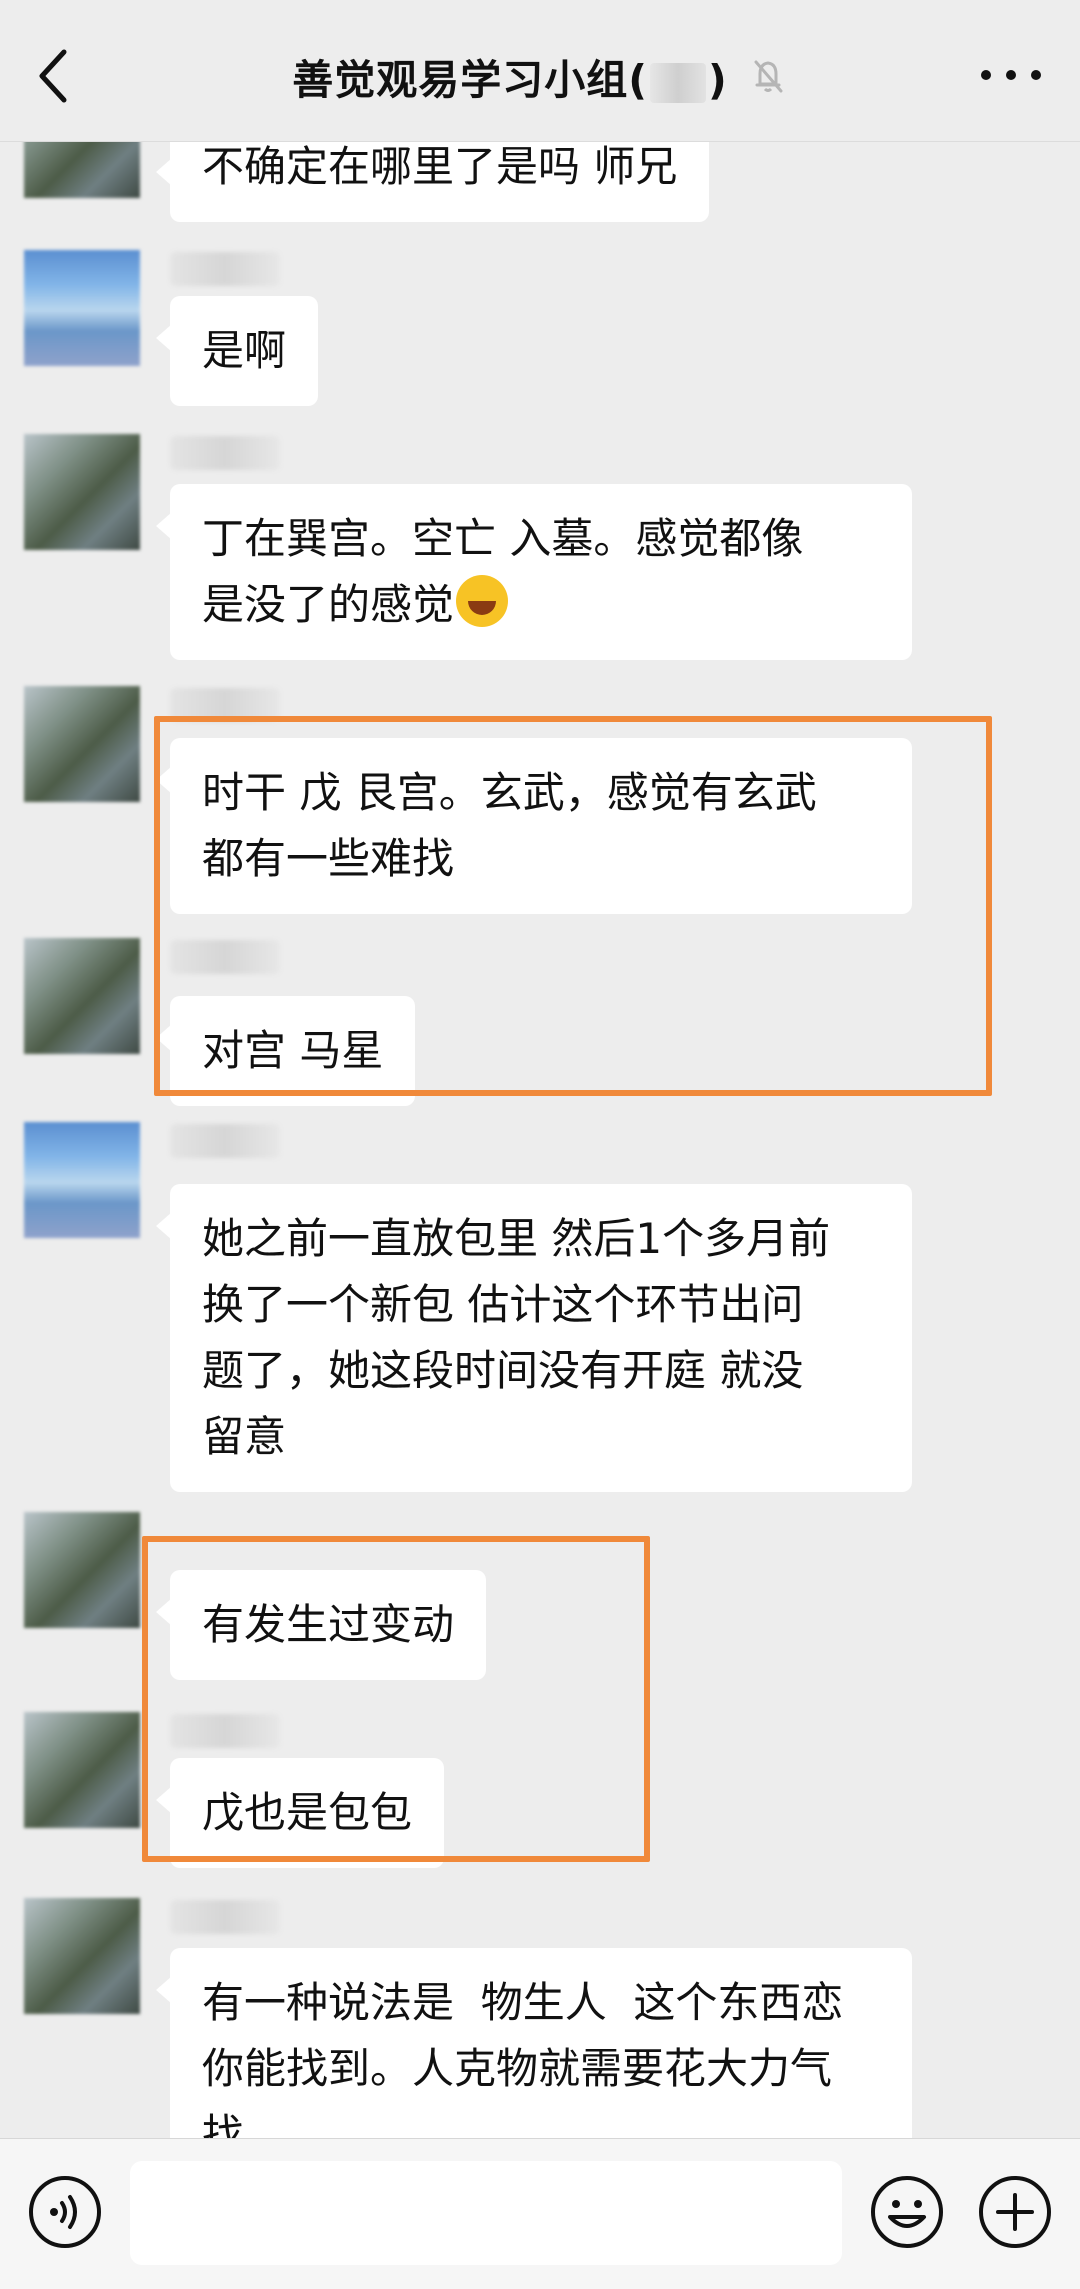  I want to click on message-bubble: 戊也是包包, so click(300, 1813).